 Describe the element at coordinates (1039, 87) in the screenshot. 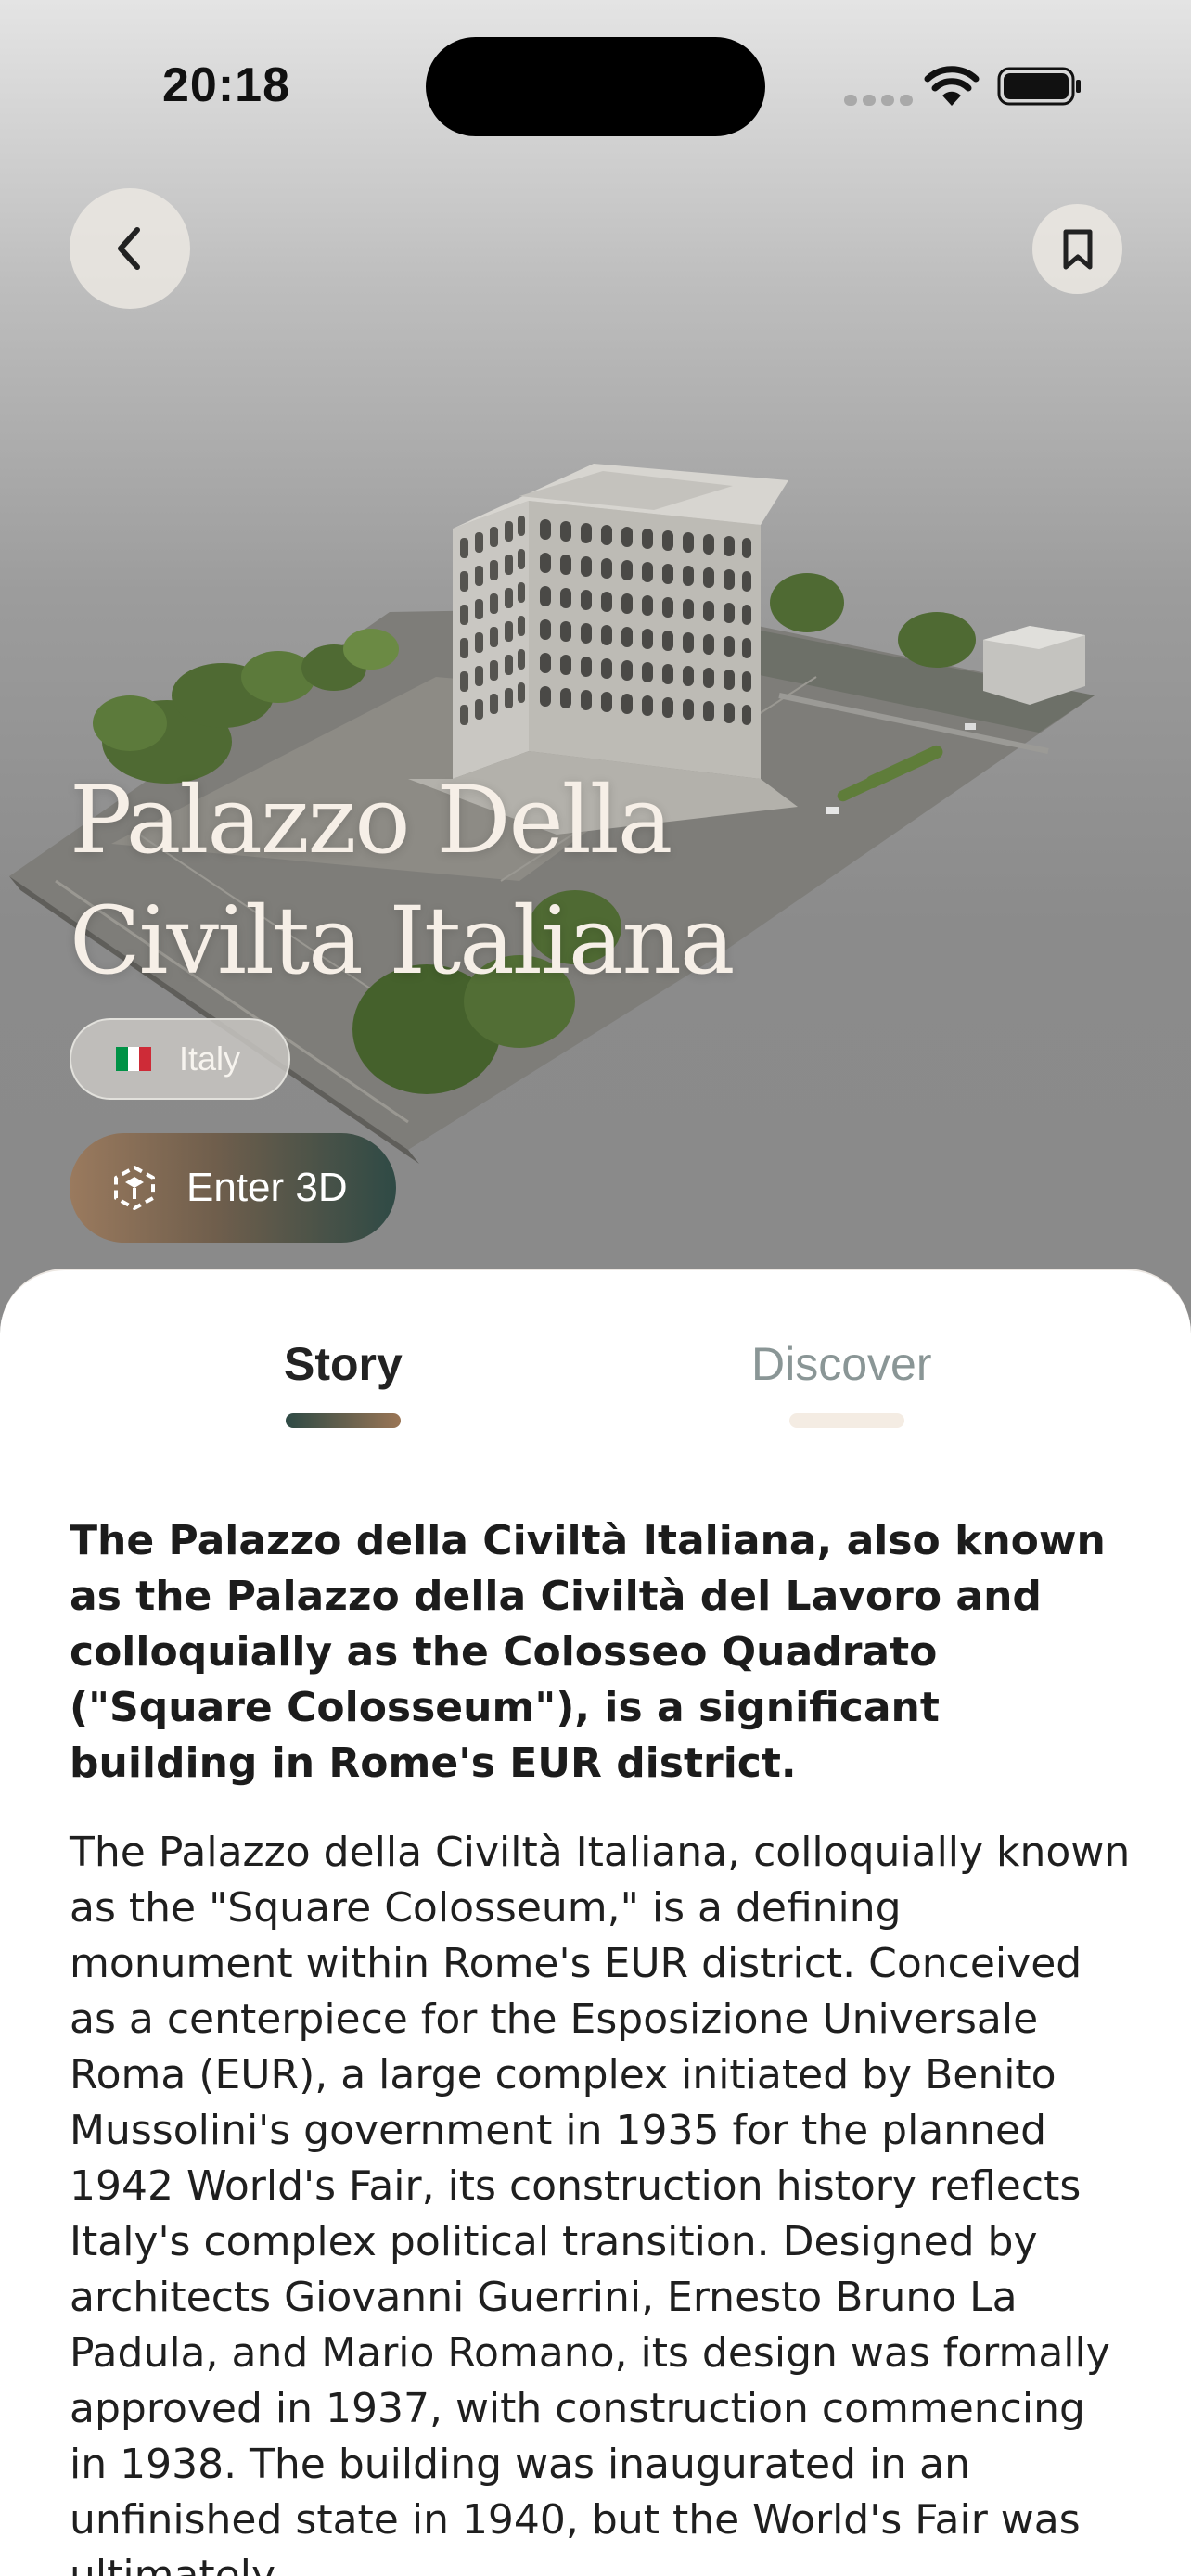

I see `battery-icon` at that location.